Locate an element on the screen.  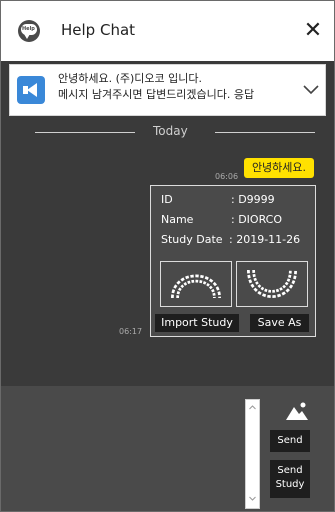
field-value-study-date: : 2019-11-26 is located at coordinates (265, 239).